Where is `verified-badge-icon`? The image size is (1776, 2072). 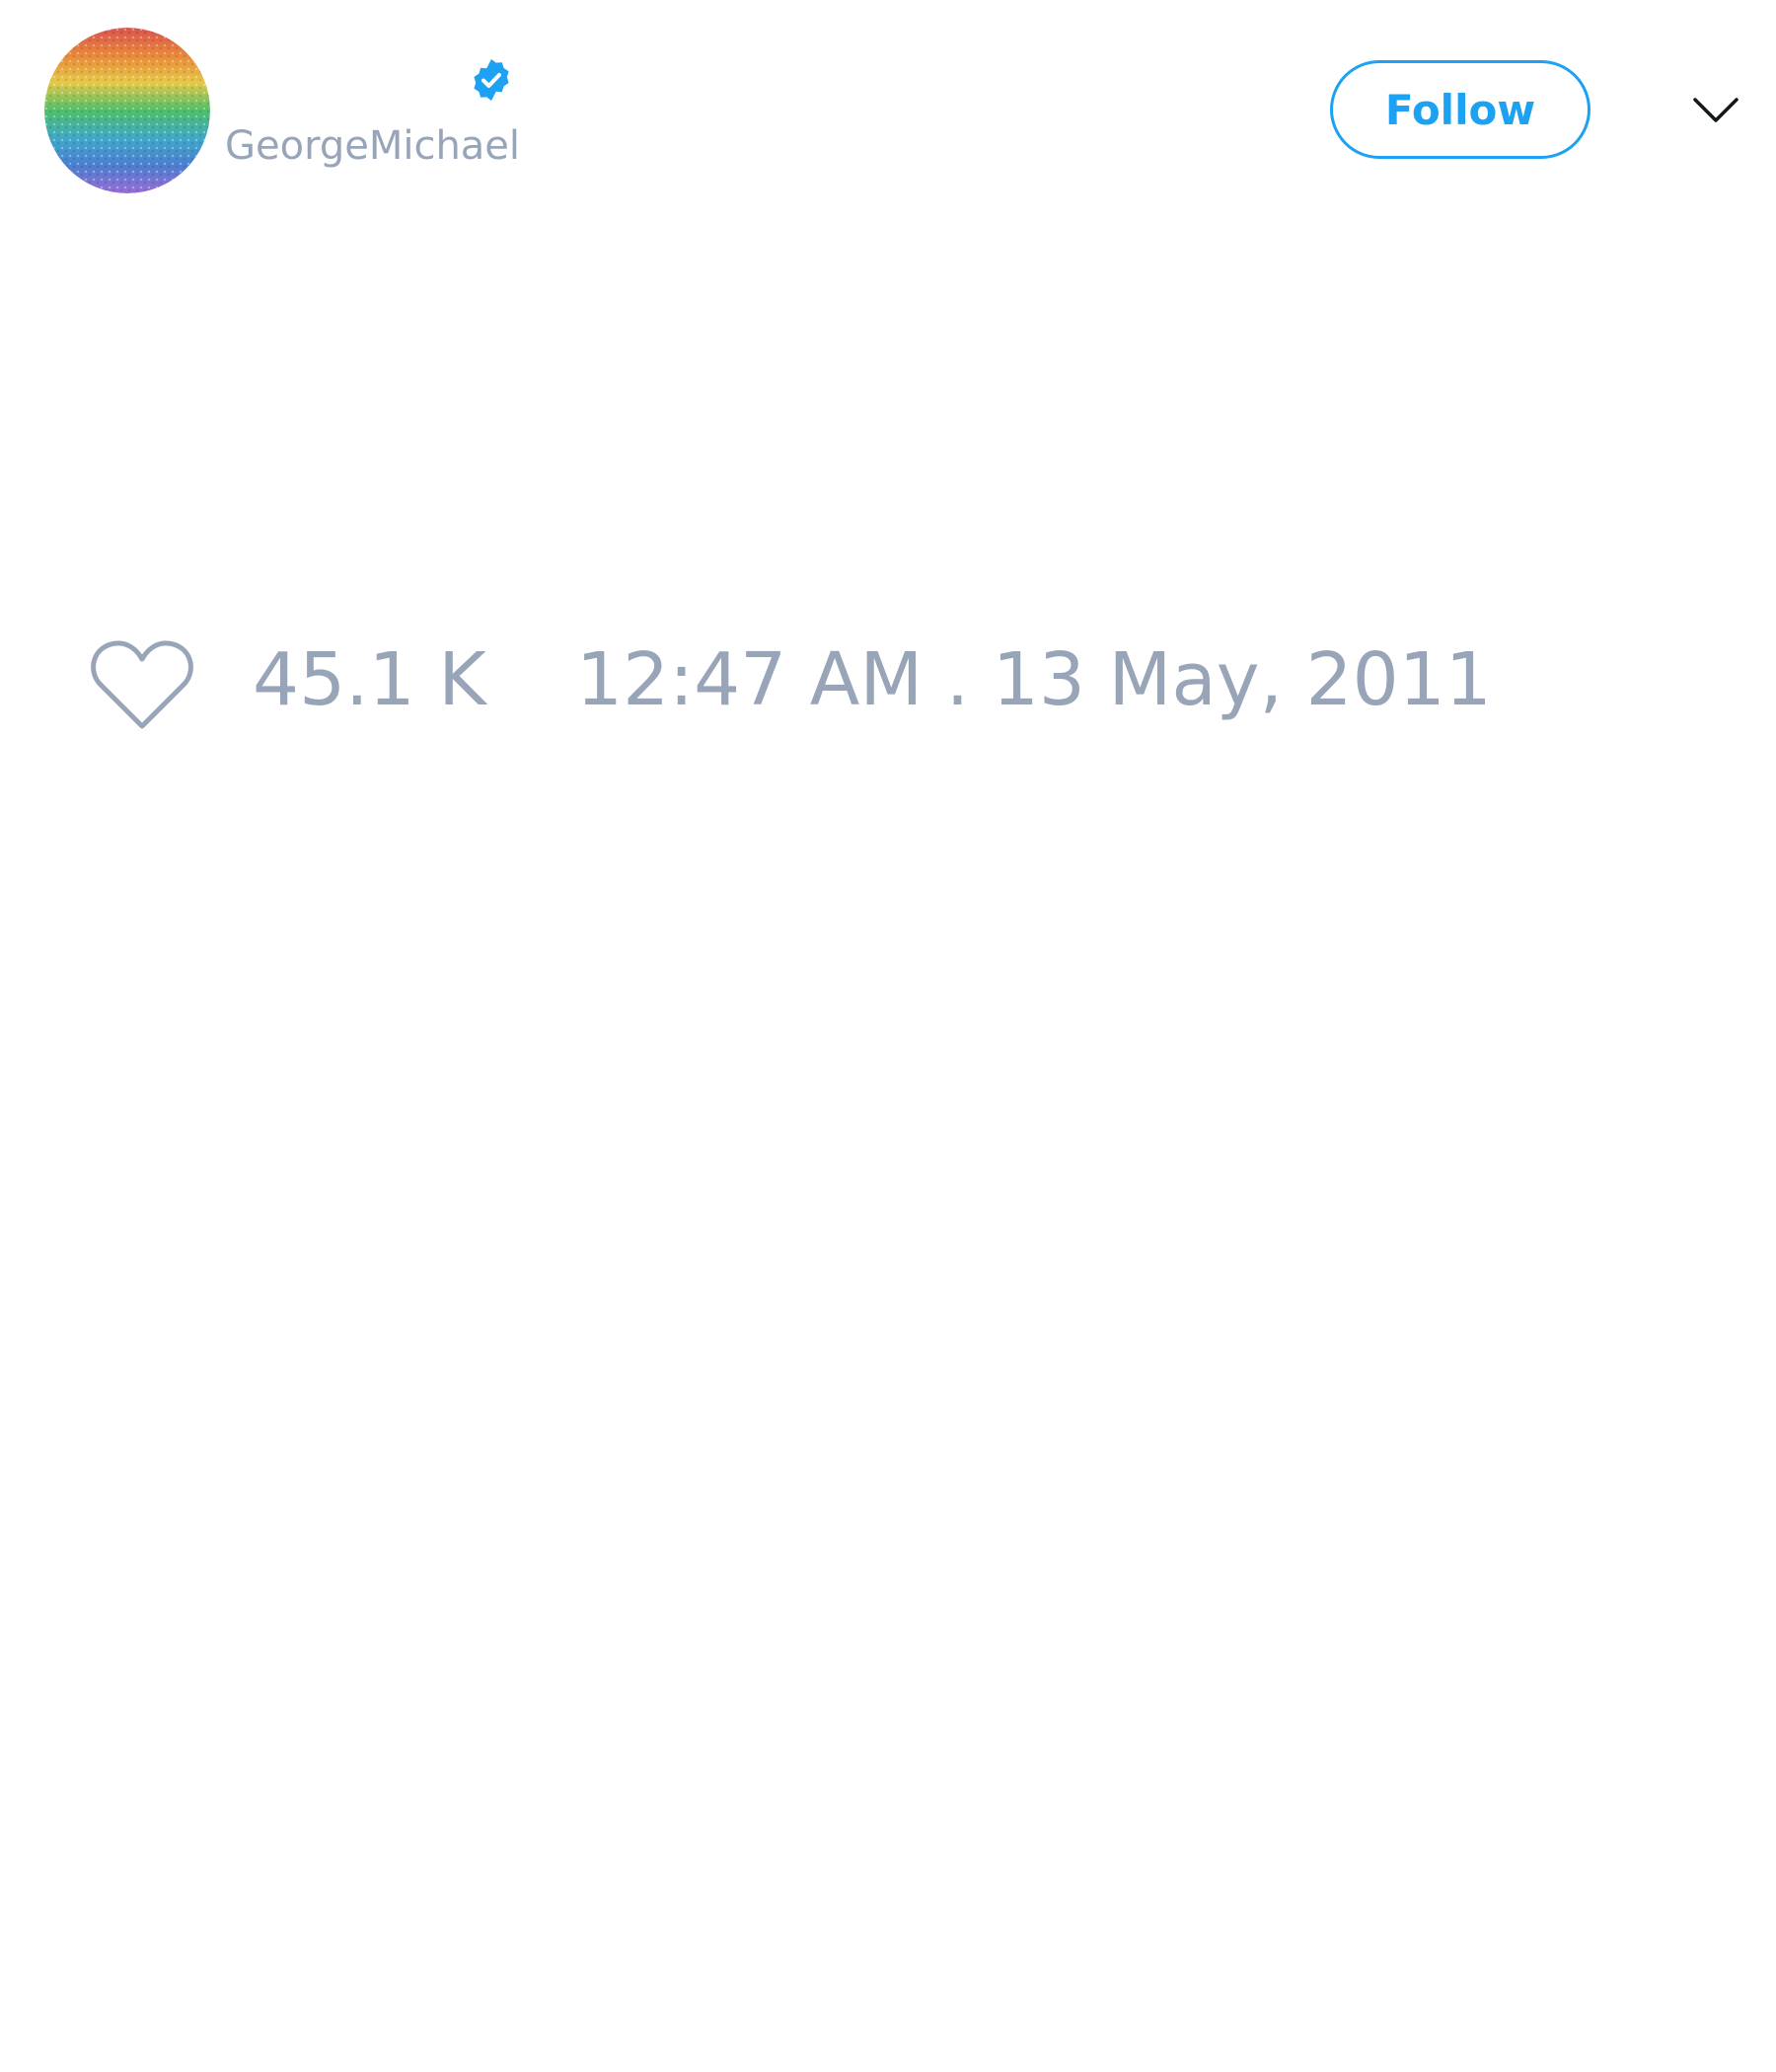 verified-badge-icon is located at coordinates (492, 80).